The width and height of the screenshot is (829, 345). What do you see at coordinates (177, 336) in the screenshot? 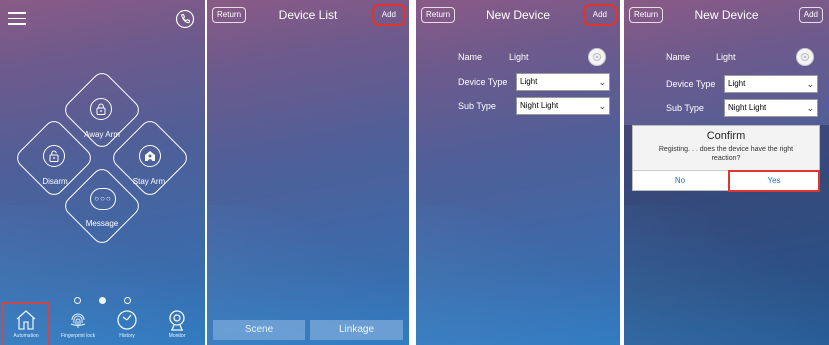
I see `tab-monitor-label: Monitor` at bounding box center [177, 336].